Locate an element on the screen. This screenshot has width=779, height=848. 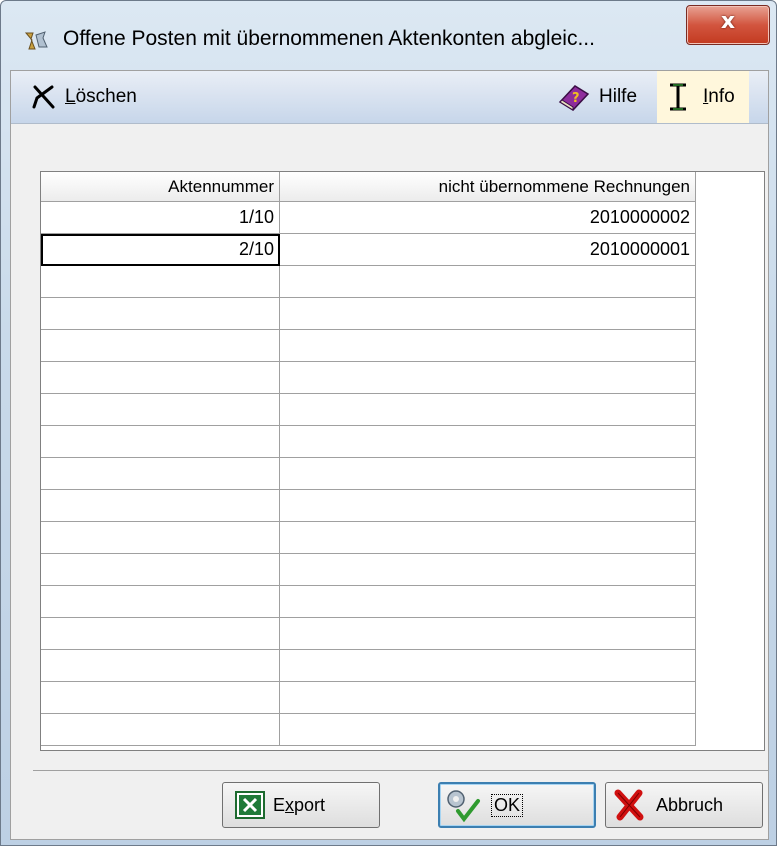
info-cursor-icon is located at coordinates (678, 97).